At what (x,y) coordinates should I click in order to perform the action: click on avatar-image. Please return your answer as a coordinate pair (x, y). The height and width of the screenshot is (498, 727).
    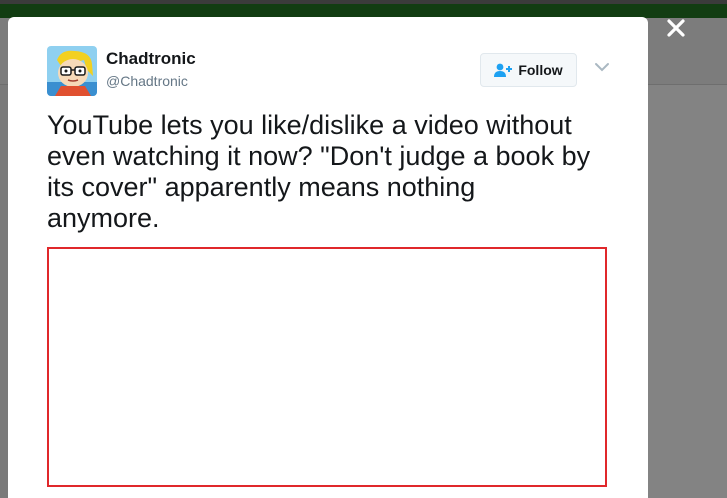
    Looking at the image, I should click on (72, 71).